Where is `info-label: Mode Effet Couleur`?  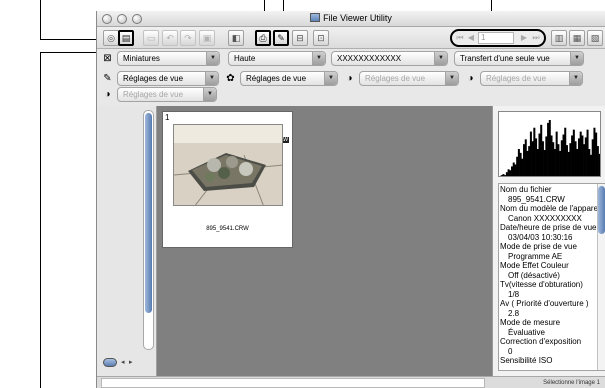
info-label: Mode Effet Couleur is located at coordinates (534, 265).